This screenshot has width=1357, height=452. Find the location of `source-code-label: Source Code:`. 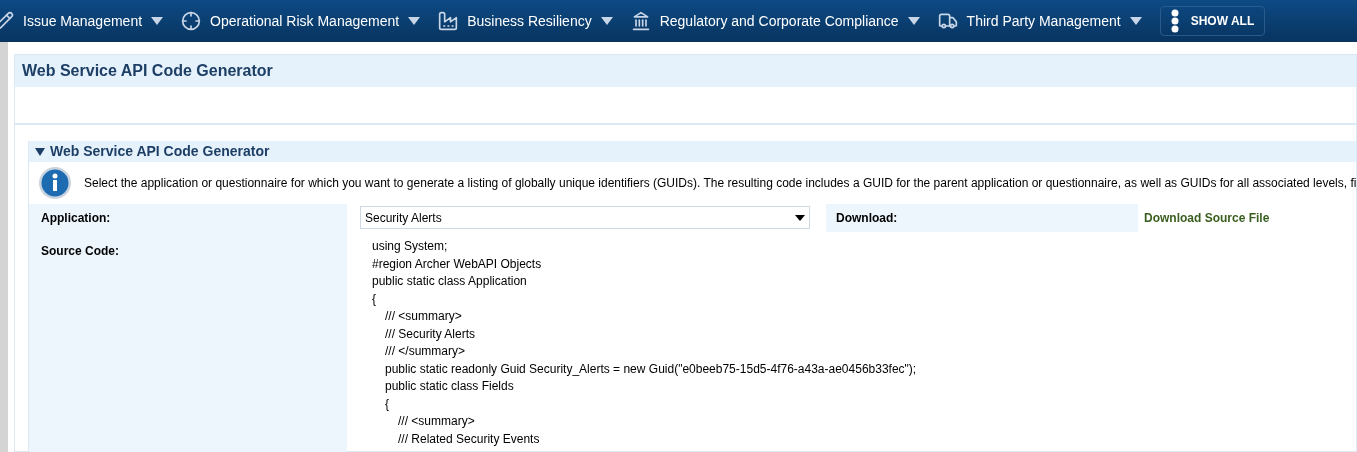

source-code-label: Source Code: is located at coordinates (80, 251).